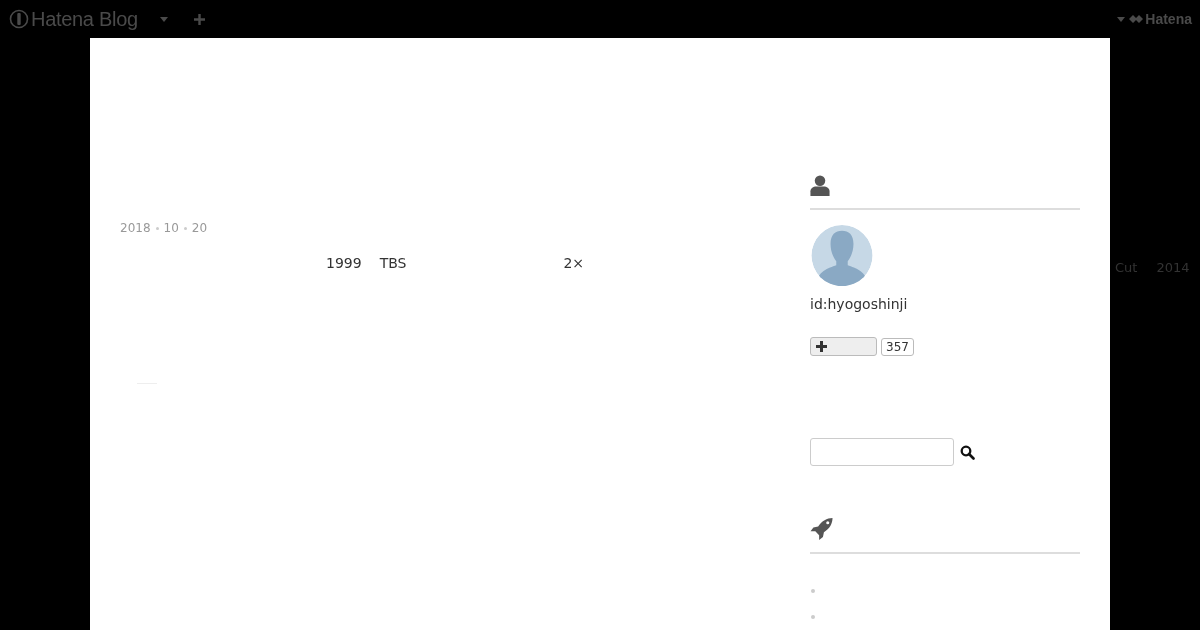 The image size is (1200, 630). What do you see at coordinates (199, 228) in the screenshot?
I see `date-text: 20` at bounding box center [199, 228].